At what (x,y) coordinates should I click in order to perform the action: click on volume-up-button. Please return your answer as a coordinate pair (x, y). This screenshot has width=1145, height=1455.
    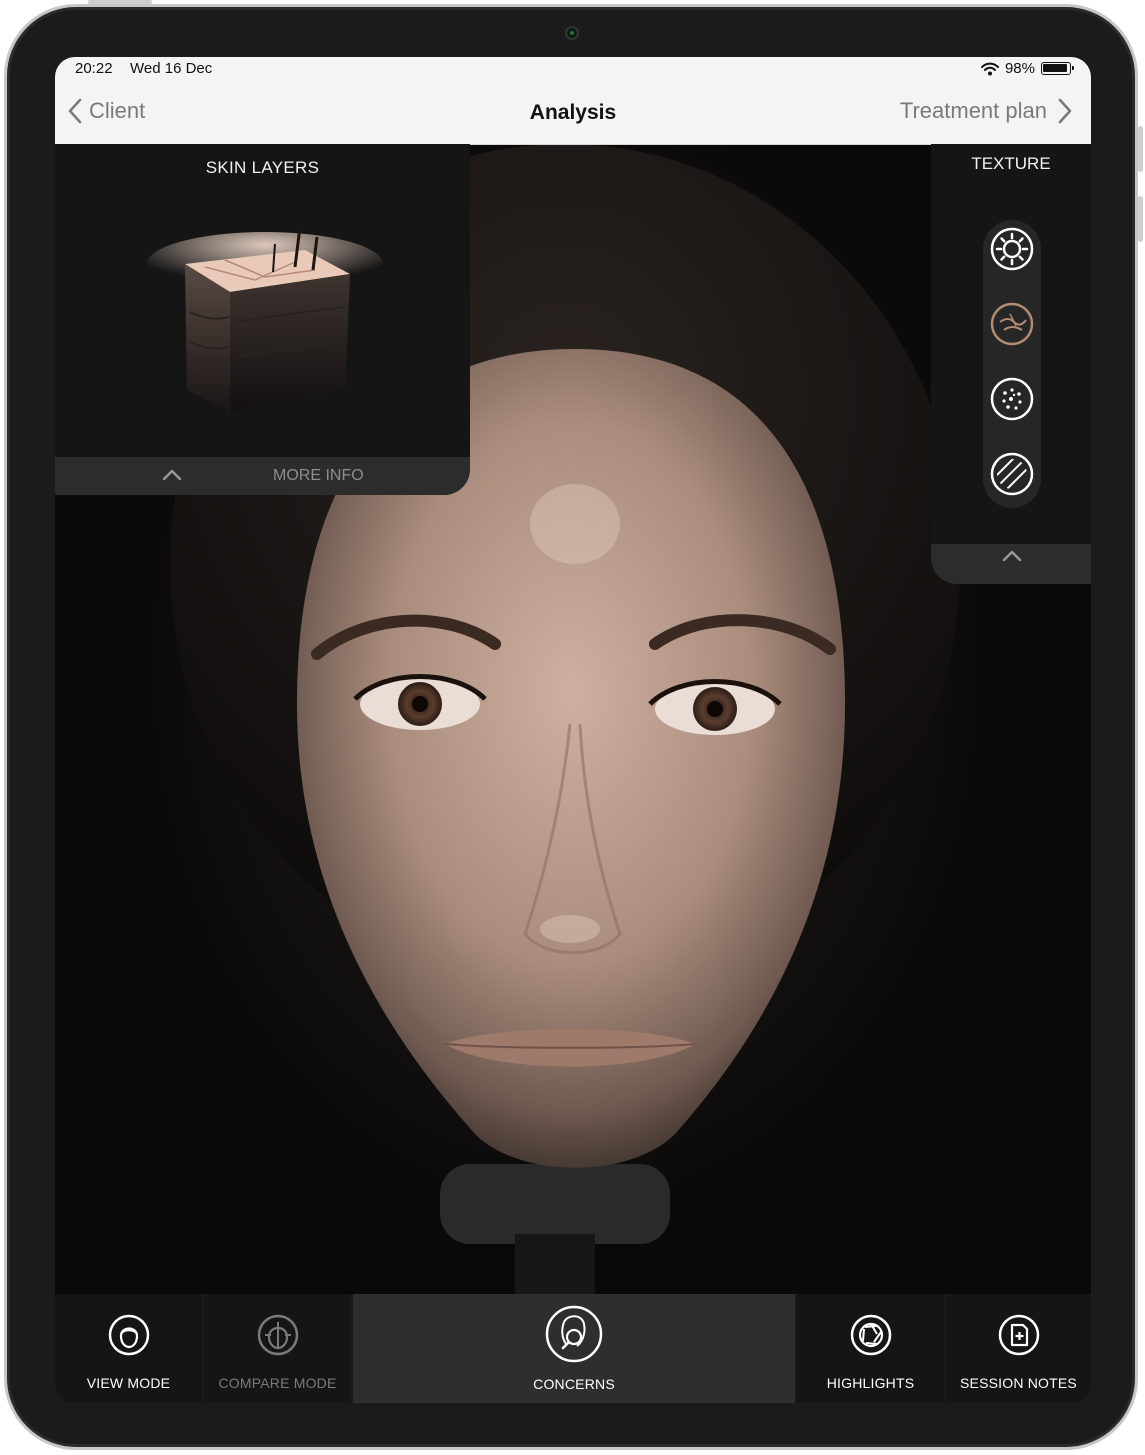
    Looking at the image, I should click on (1140, 149).